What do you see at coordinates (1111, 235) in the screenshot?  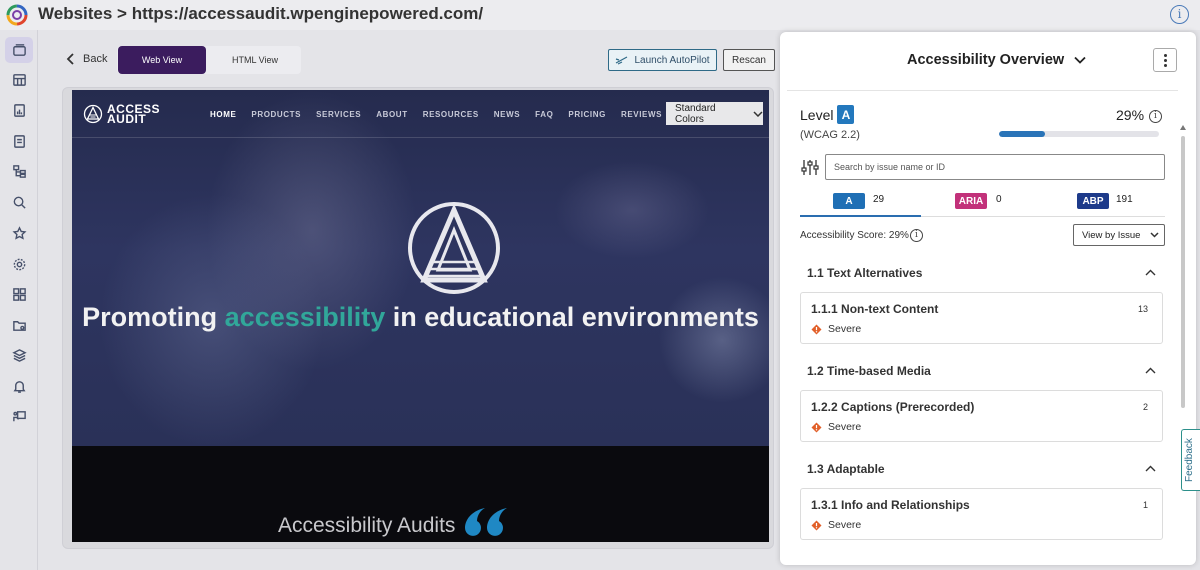 I see `view-by-value: View by Issue` at bounding box center [1111, 235].